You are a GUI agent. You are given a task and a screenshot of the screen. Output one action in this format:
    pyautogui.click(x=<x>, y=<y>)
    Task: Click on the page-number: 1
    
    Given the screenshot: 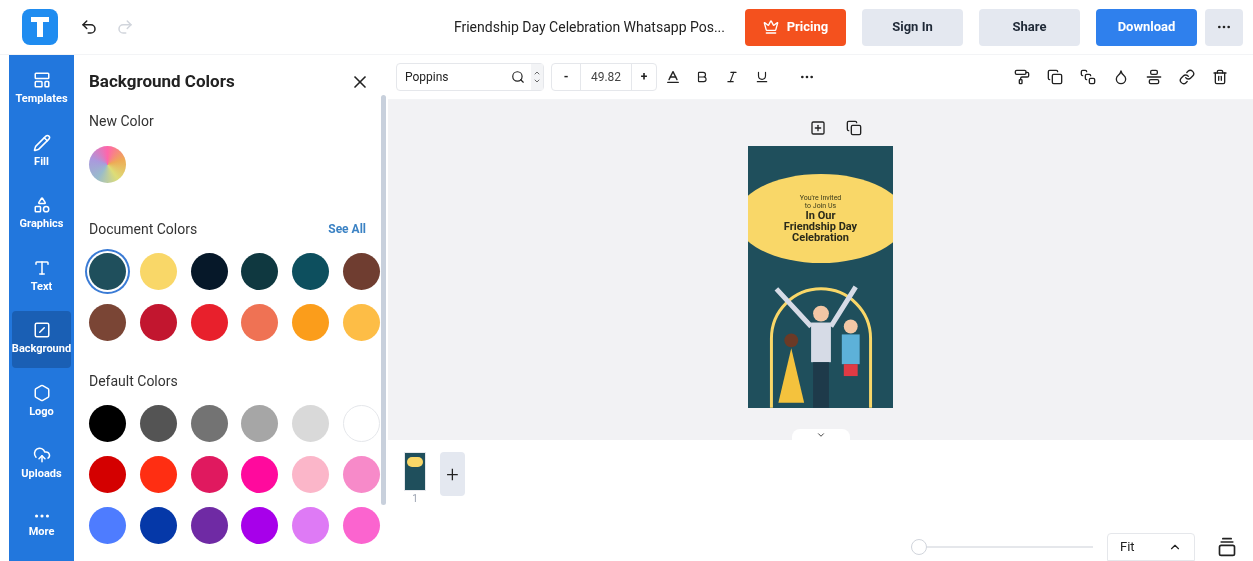 What is the action you would take?
    pyautogui.click(x=415, y=499)
    